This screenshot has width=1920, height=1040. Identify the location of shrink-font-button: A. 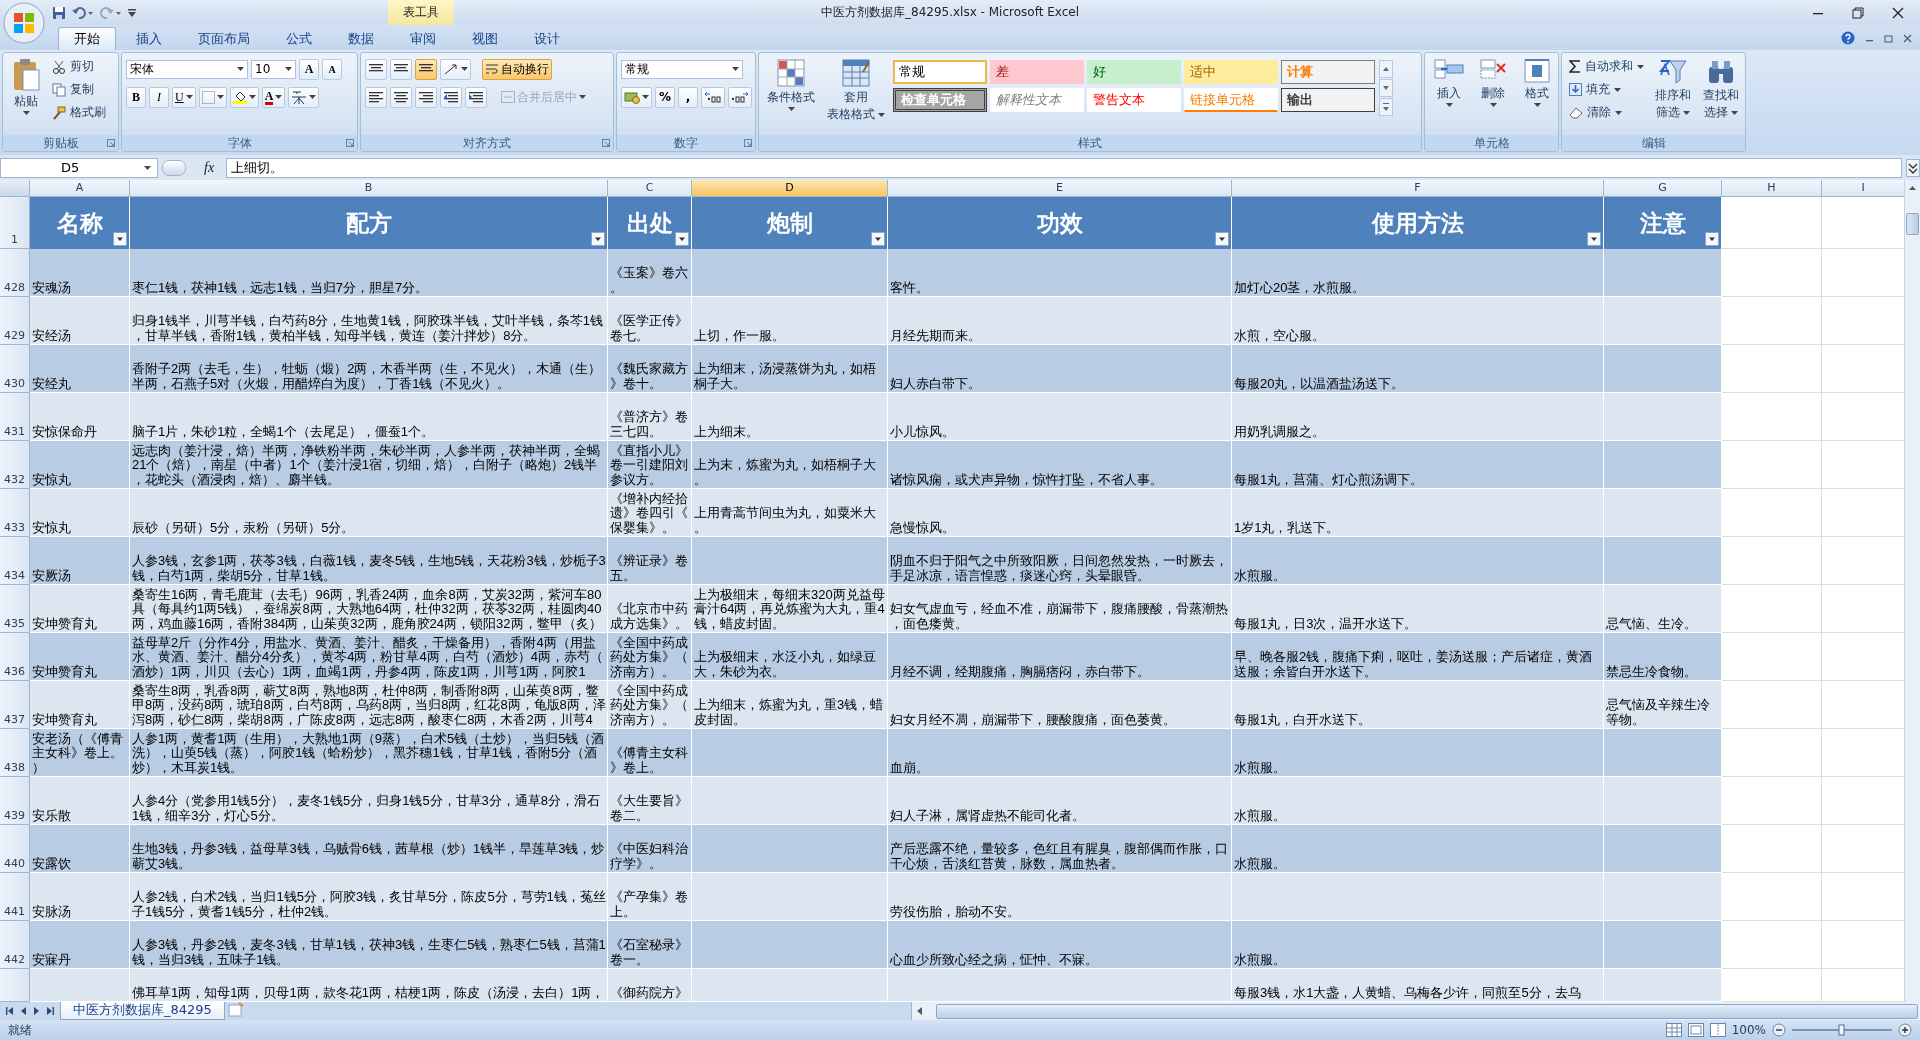
(332, 69).